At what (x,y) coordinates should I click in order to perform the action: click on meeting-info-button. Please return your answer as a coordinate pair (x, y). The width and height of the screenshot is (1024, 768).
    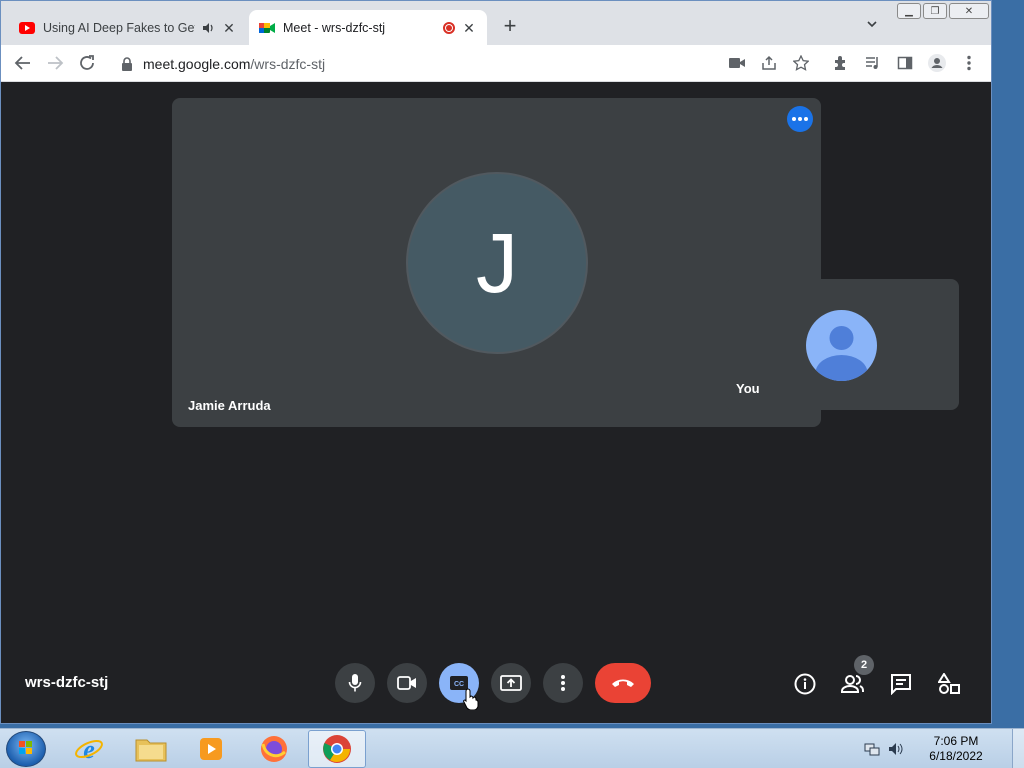
    Looking at the image, I should click on (805, 684).